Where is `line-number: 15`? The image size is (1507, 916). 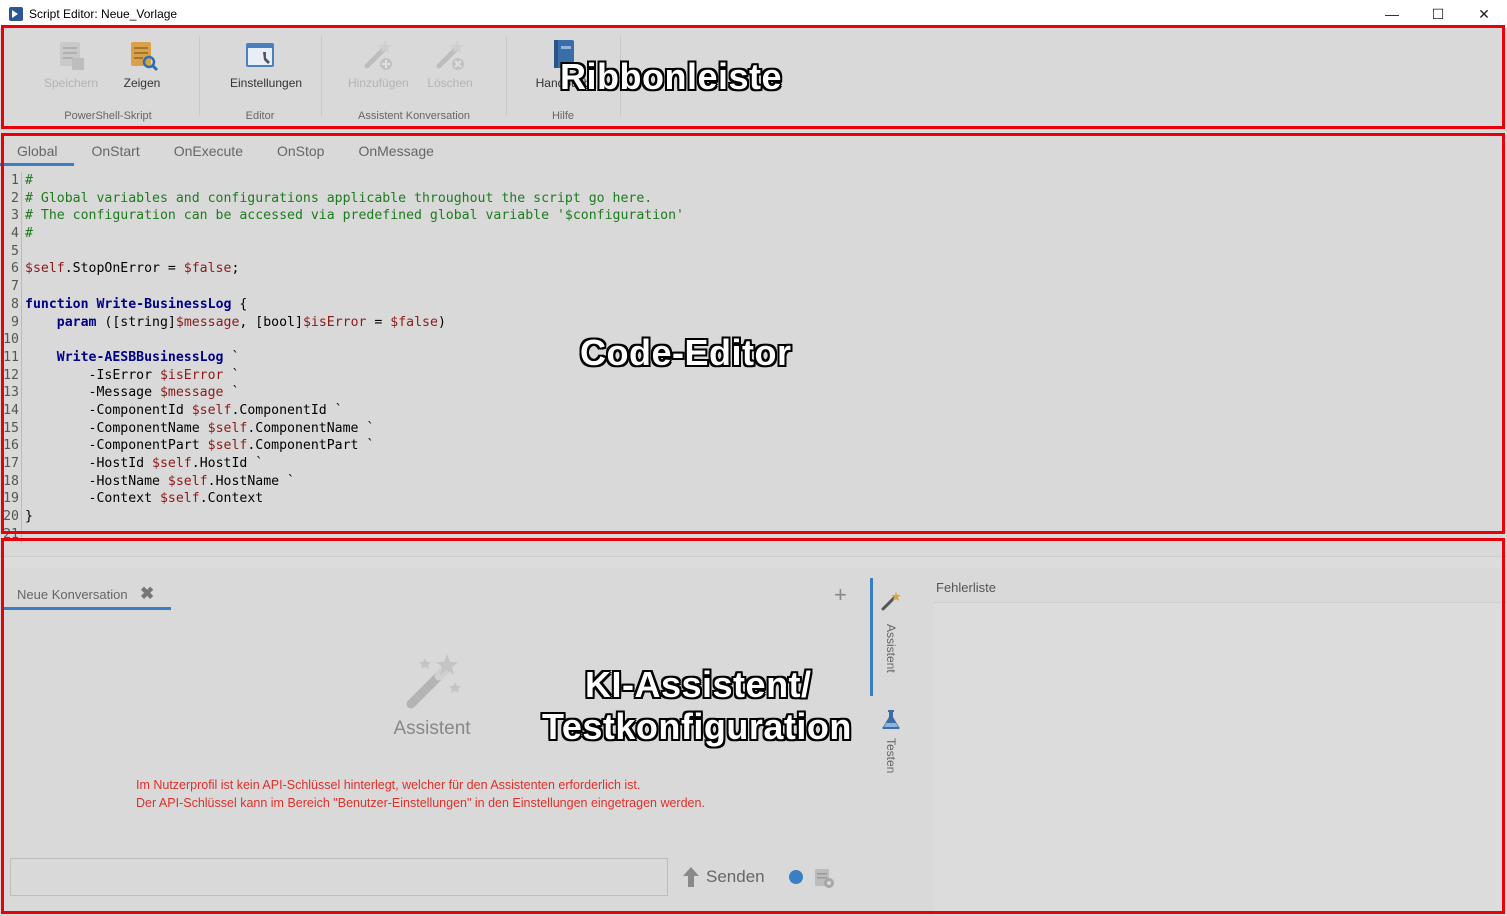
line-number: 15 is located at coordinates (11, 428).